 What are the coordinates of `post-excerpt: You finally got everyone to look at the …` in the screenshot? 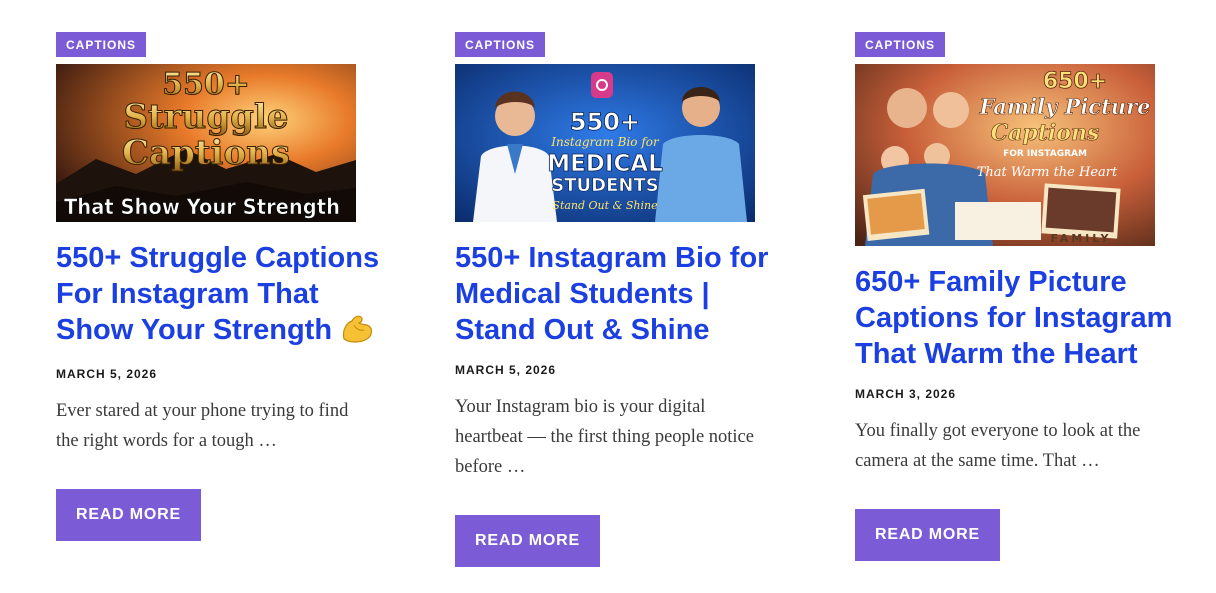 It's located at (998, 446).